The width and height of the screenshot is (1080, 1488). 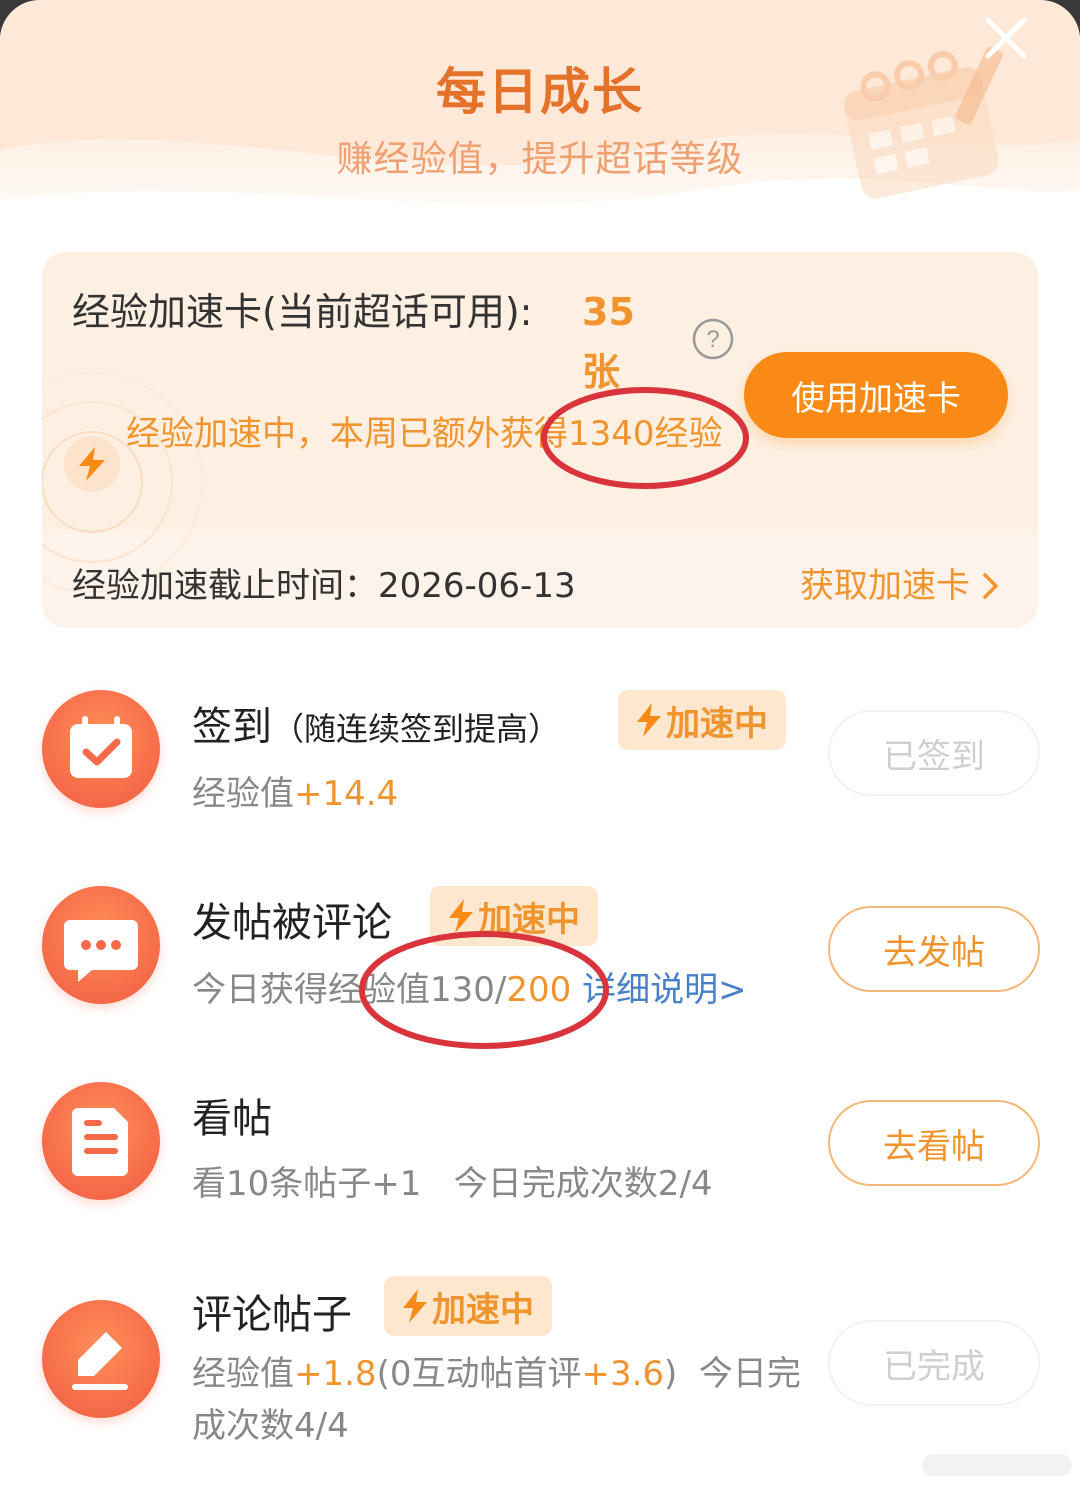 I want to click on task-icon-sign-in, so click(x=101, y=749).